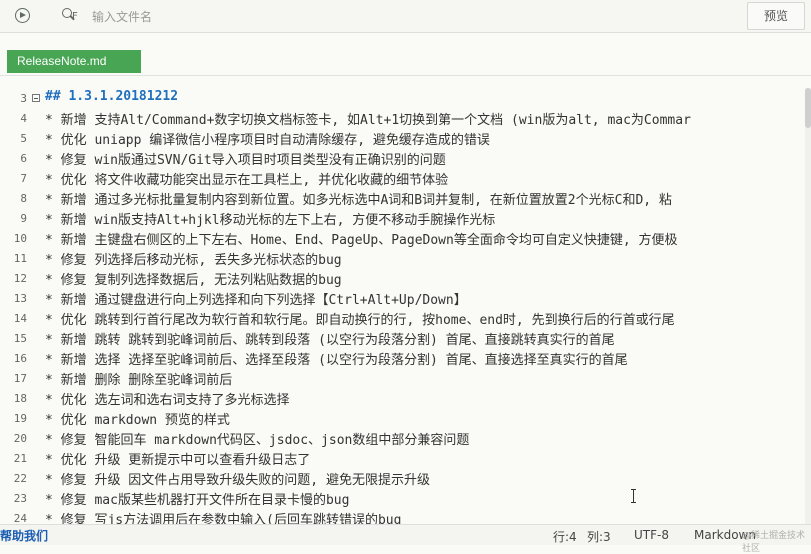 The image size is (811, 554). Describe the element at coordinates (137, 420) in the screenshot. I see `line-text: * 优化 markdown 预览的样式` at that location.